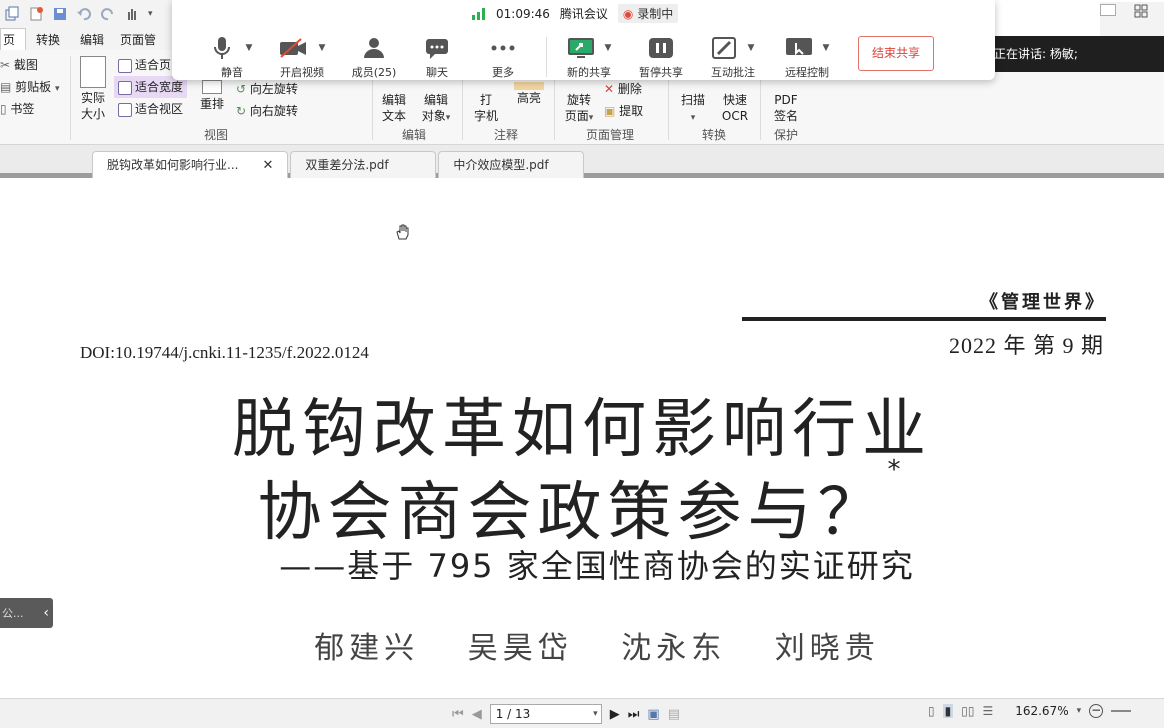 The height and width of the screenshot is (728, 1164). I want to click on two-page-view-icon: ▯▯, so click(967, 711).